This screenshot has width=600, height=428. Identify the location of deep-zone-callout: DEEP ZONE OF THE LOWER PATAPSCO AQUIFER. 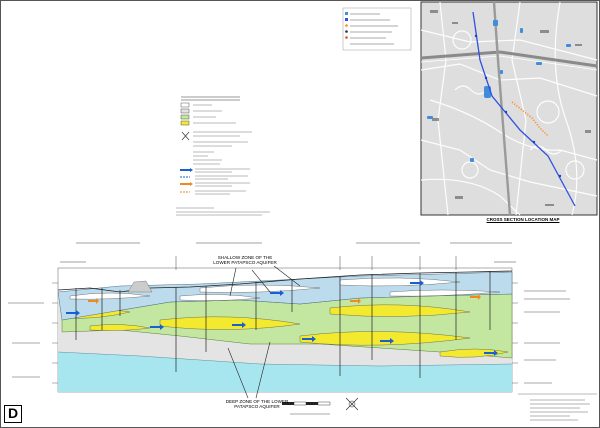
(257, 404).